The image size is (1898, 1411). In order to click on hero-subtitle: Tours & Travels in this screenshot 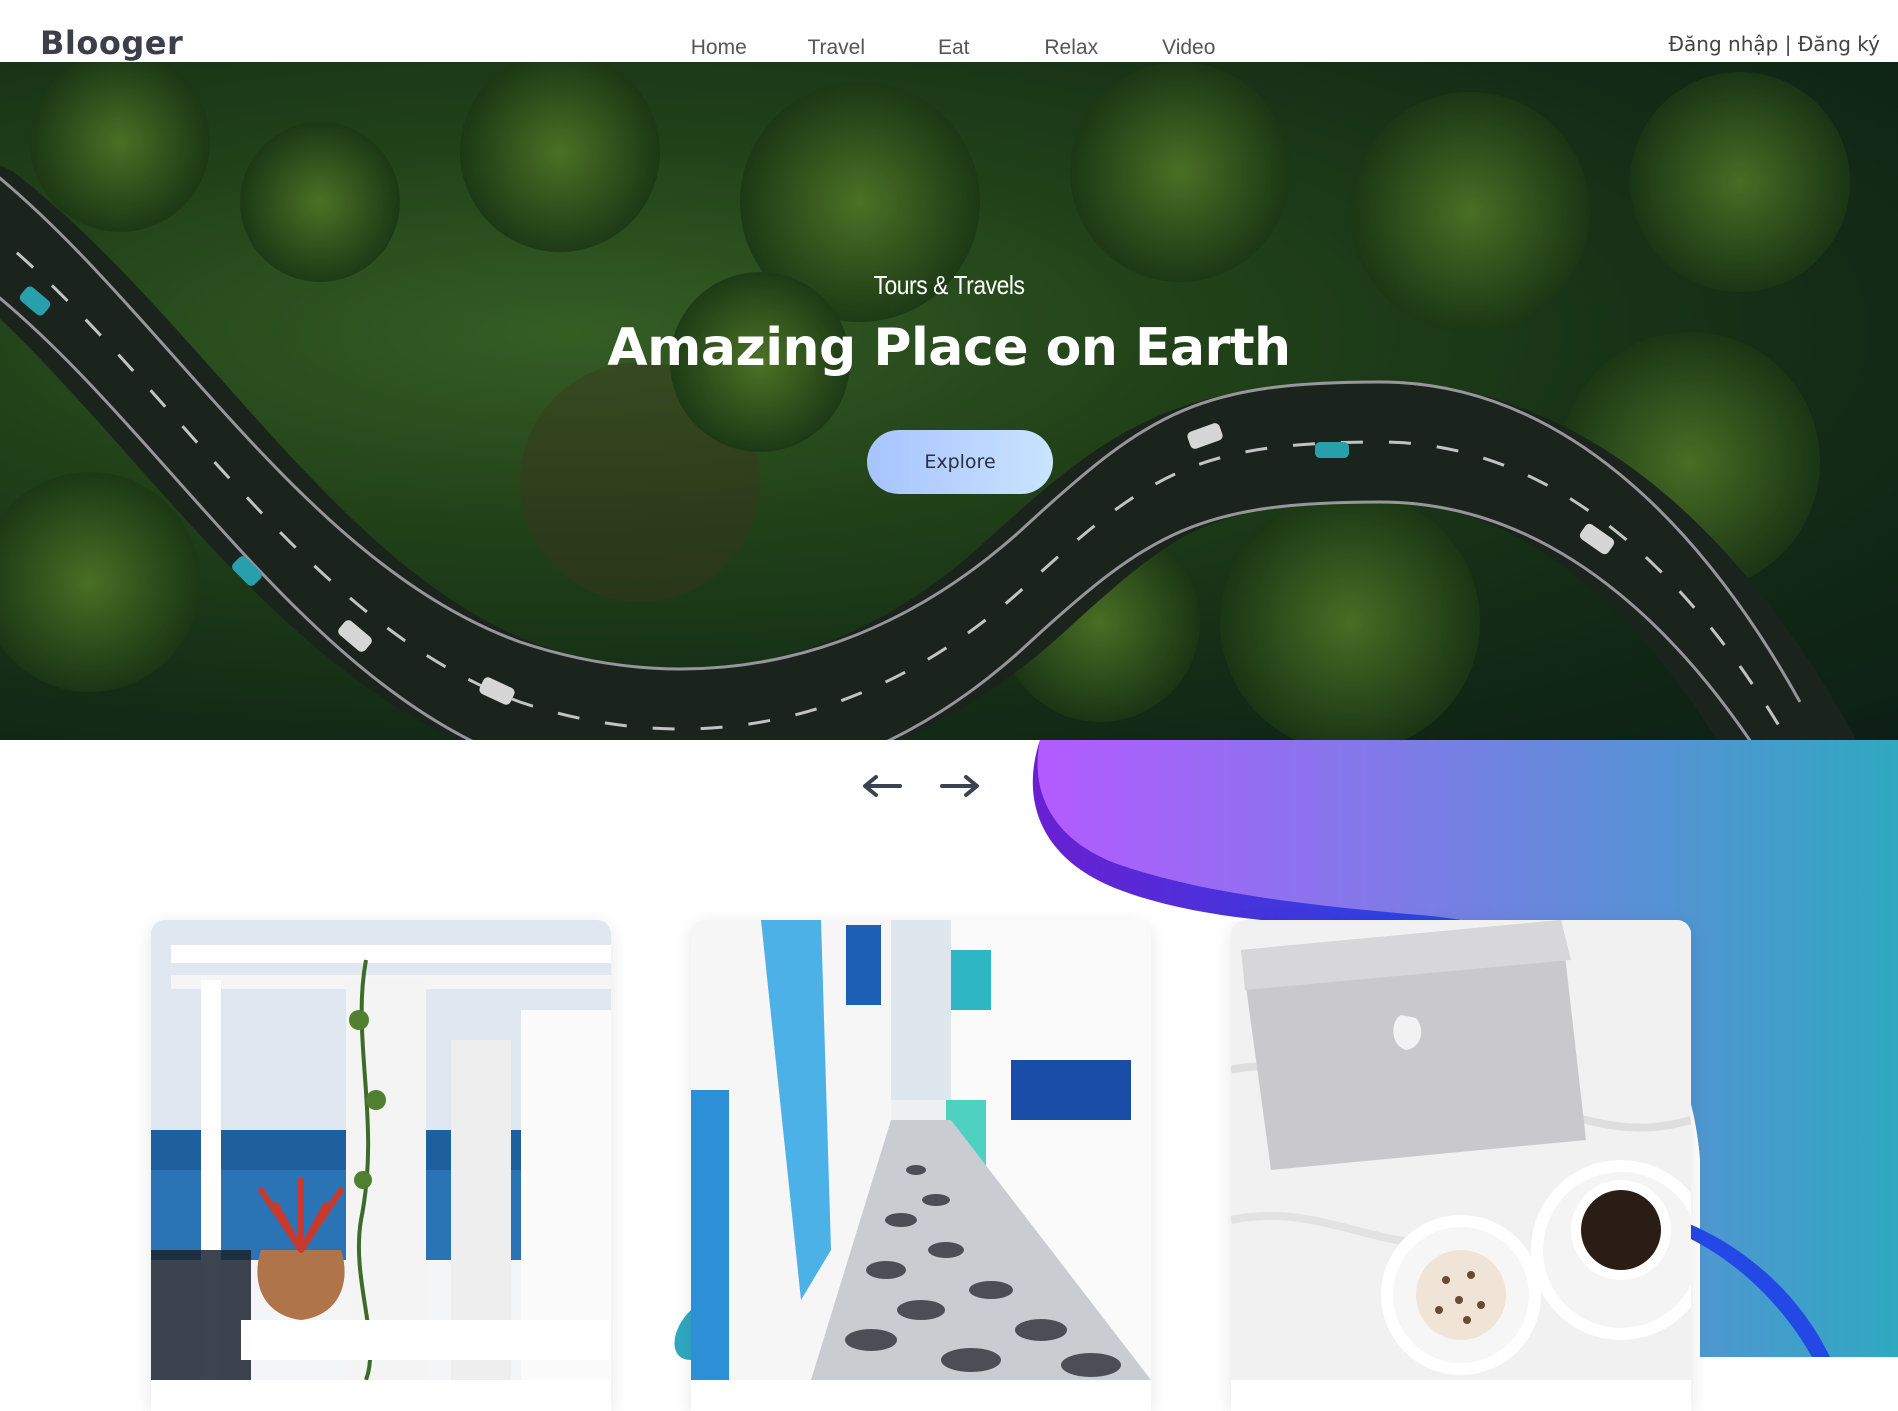, I will do `click(949, 285)`.